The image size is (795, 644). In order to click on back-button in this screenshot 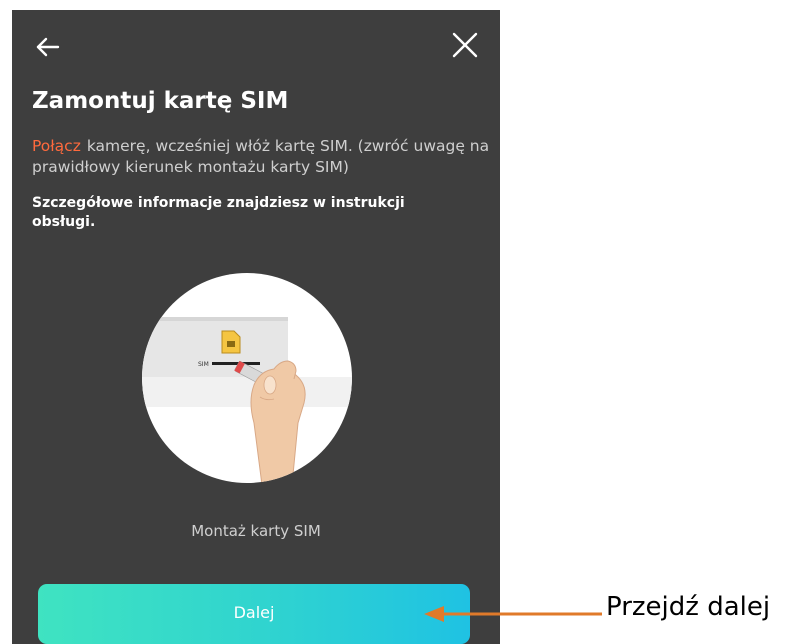, I will do `click(49, 47)`.